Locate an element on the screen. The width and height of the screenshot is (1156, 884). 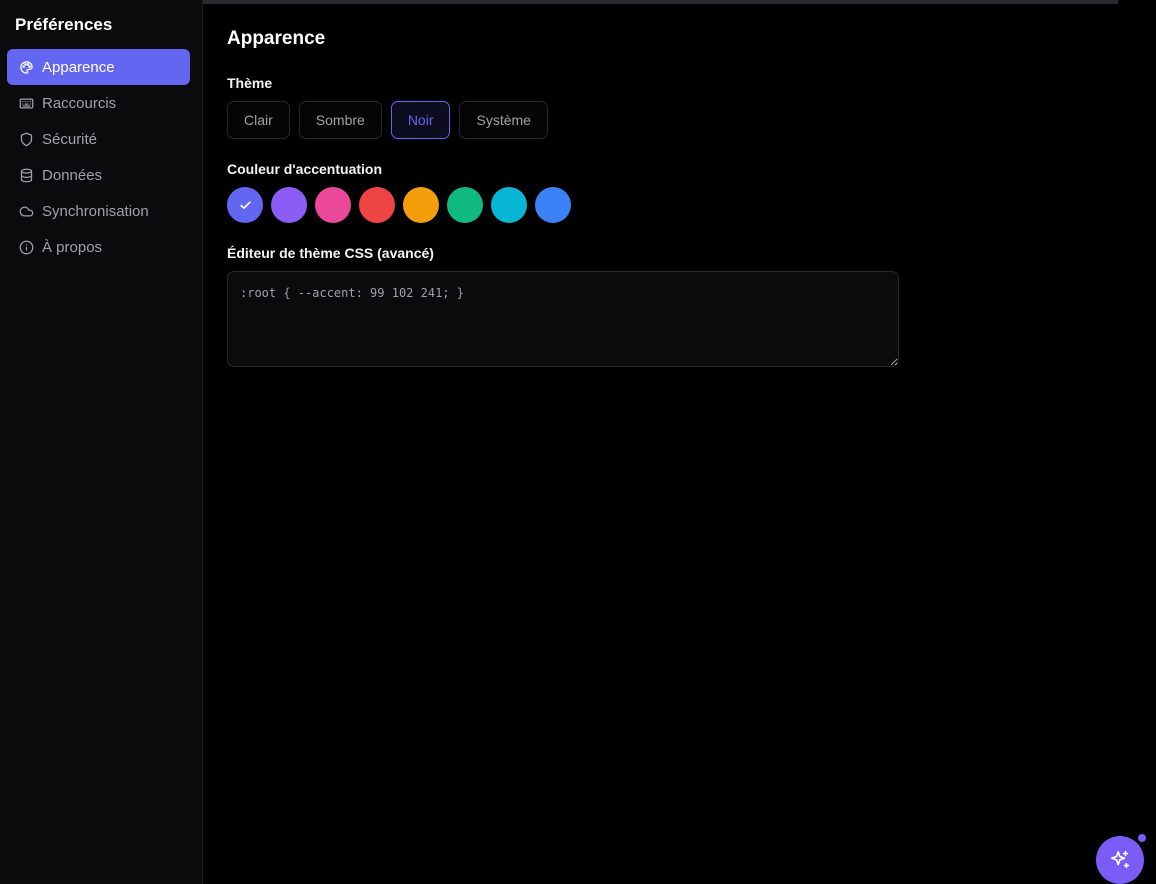
accent-swatch-cyan is located at coordinates (509, 205).